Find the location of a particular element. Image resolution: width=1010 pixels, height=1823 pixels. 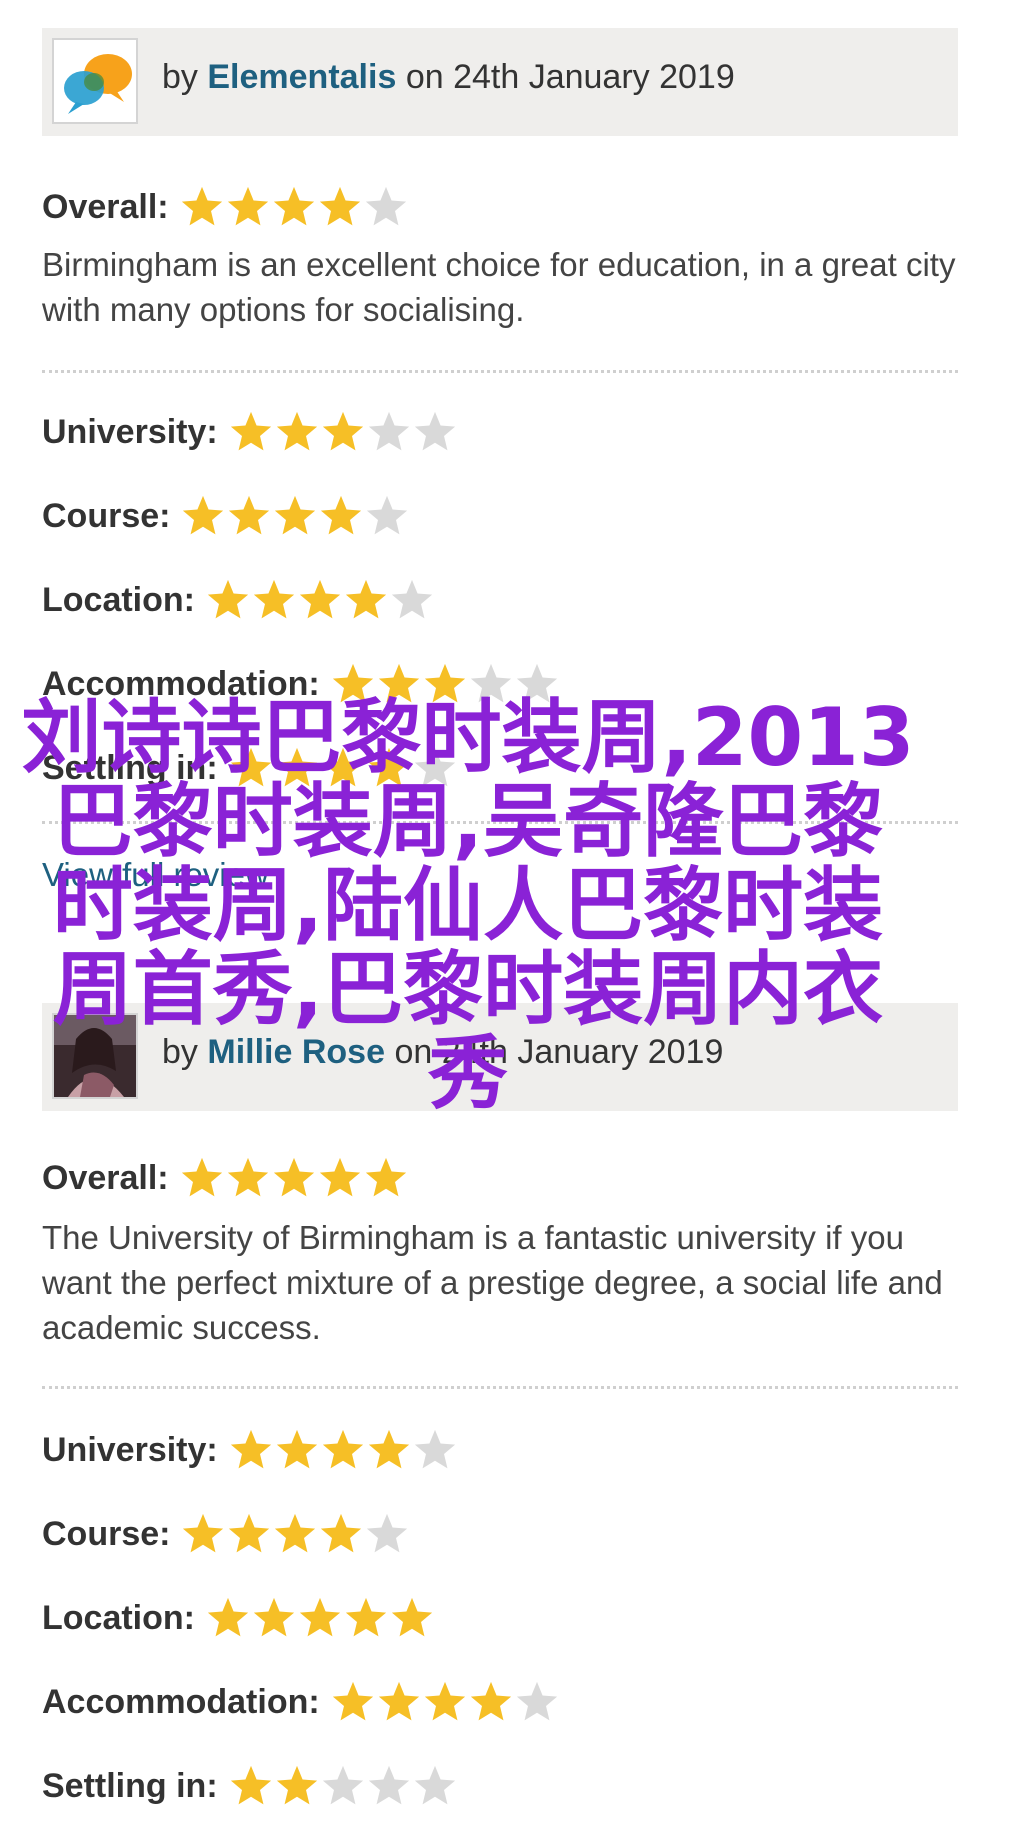

review-header: by Millie Rose on 24th January 2019 is located at coordinates (500, 1057).